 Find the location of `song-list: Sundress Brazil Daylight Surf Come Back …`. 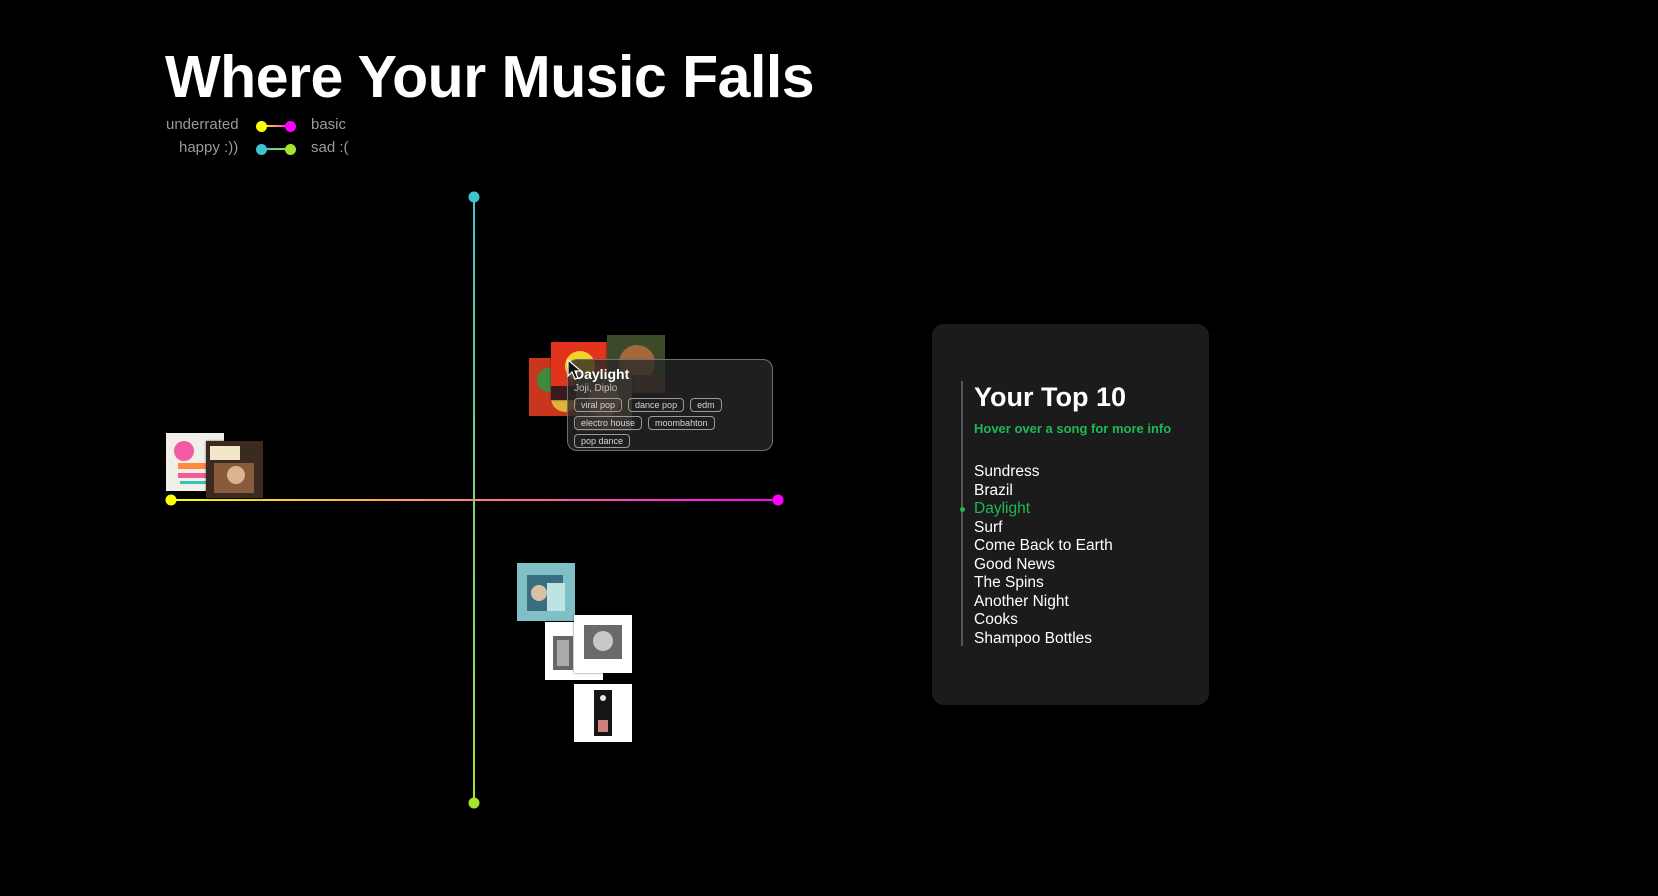

song-list: Sundress Brazil Daylight Surf Come Back … is located at coordinates (1036, 556).